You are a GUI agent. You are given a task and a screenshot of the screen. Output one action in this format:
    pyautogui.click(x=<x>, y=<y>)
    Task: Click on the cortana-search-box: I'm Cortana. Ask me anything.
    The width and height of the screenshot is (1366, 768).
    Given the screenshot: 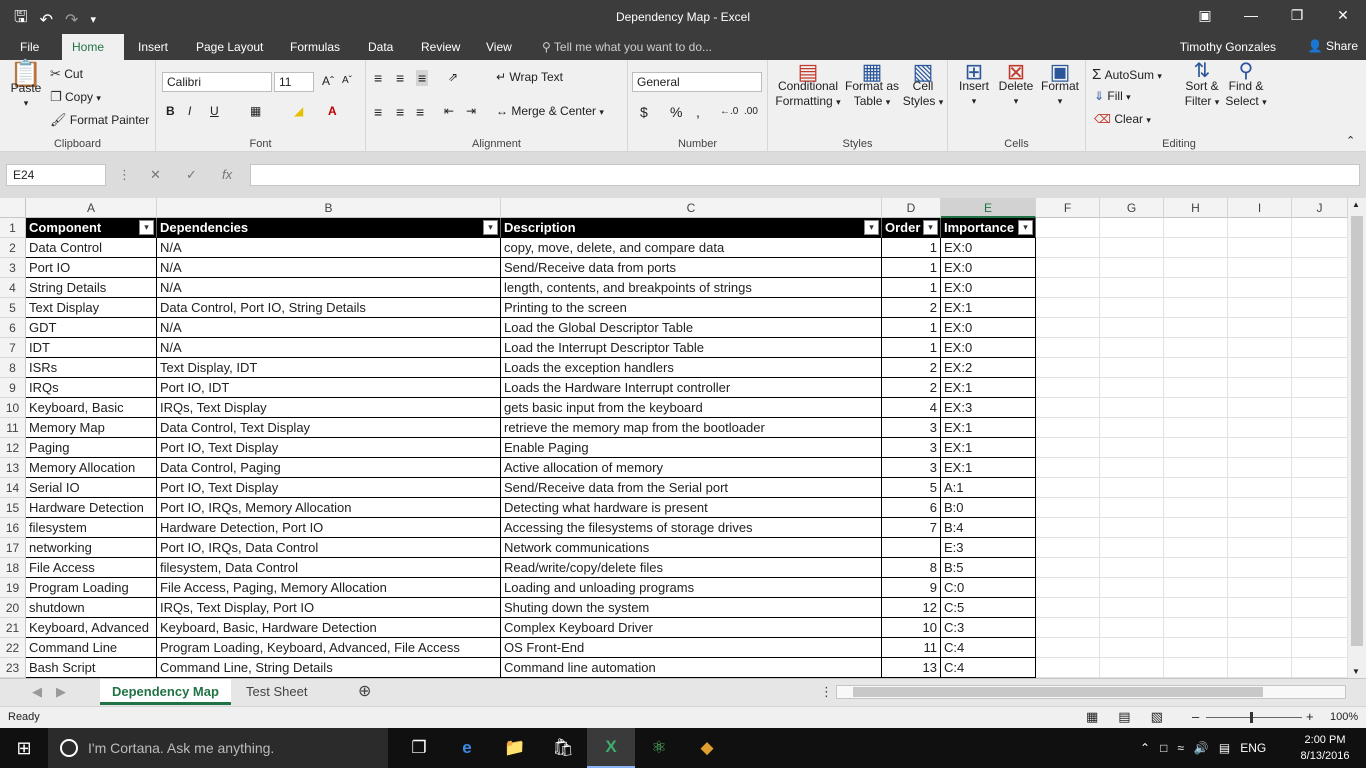 What is the action you would take?
    pyautogui.click(x=218, y=748)
    